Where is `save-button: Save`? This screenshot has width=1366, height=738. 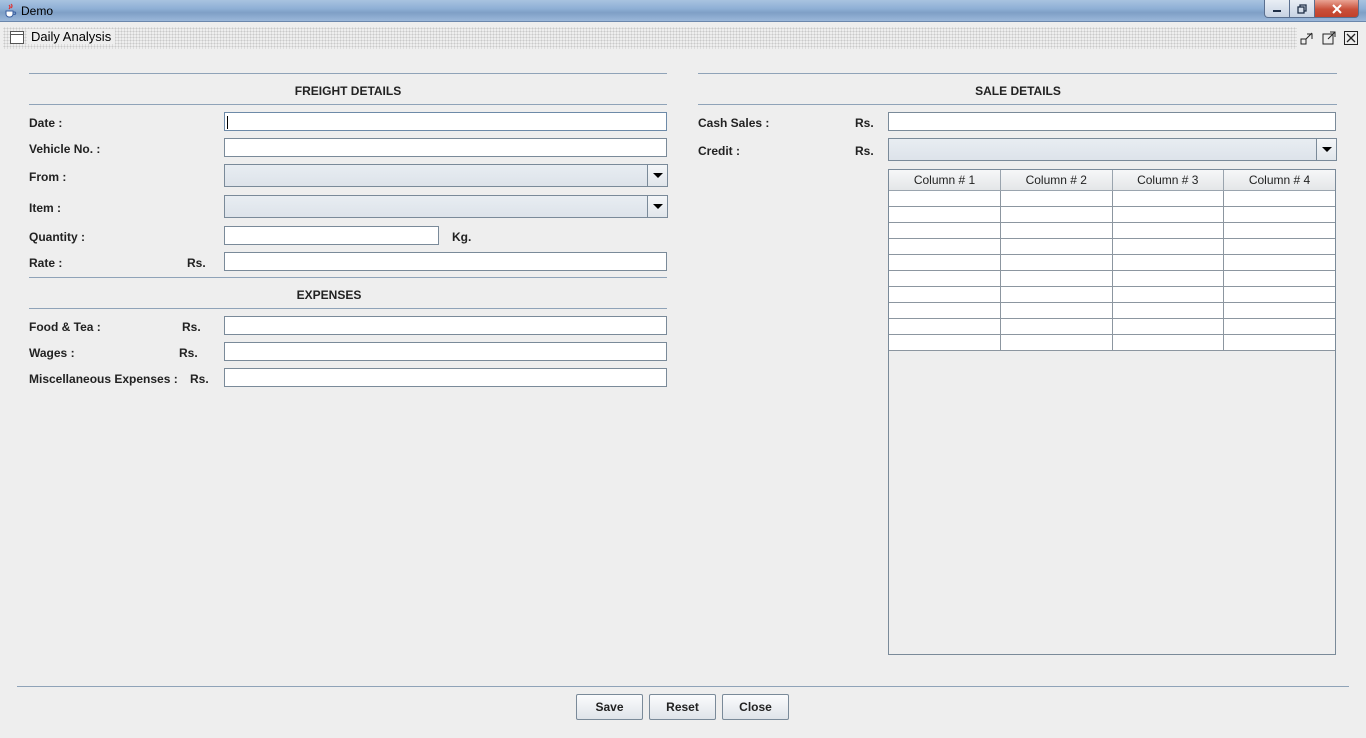
save-button: Save is located at coordinates (609, 707).